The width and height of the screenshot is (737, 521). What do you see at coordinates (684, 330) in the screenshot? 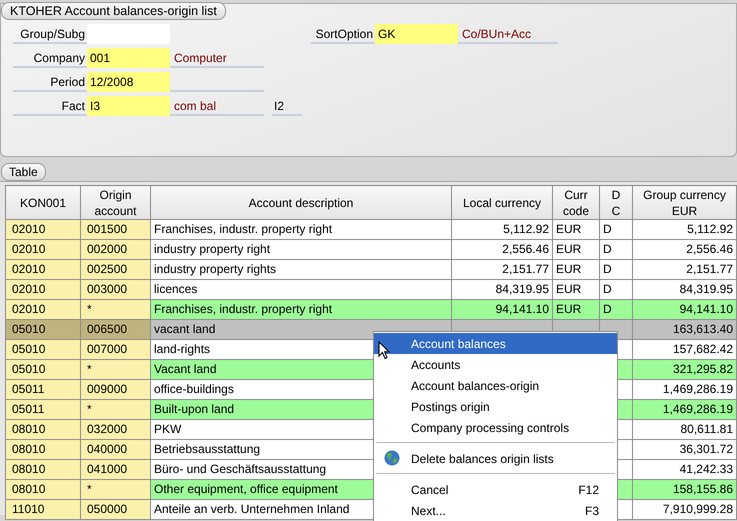
I see `table-cell: 163,613.40` at bounding box center [684, 330].